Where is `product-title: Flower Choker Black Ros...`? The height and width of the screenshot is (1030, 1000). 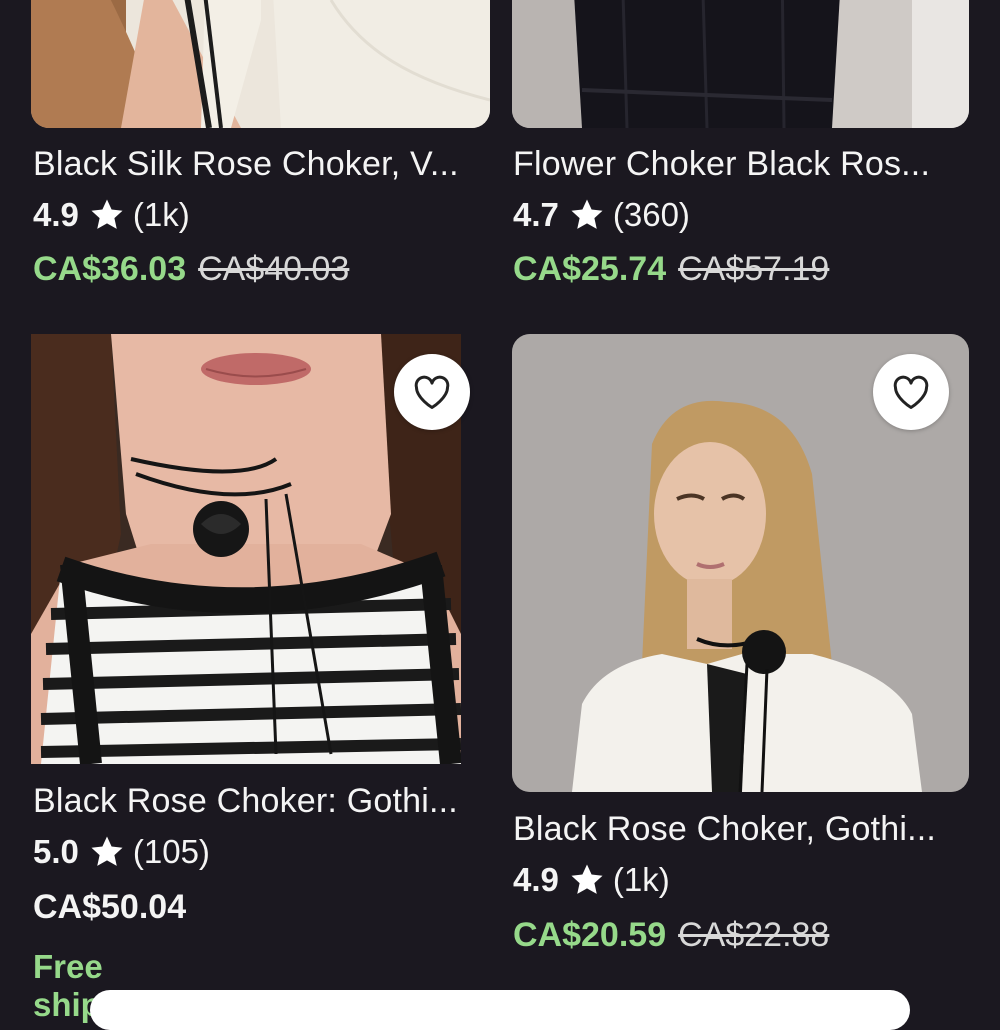 product-title: Flower Choker Black Ros... is located at coordinates (721, 164).